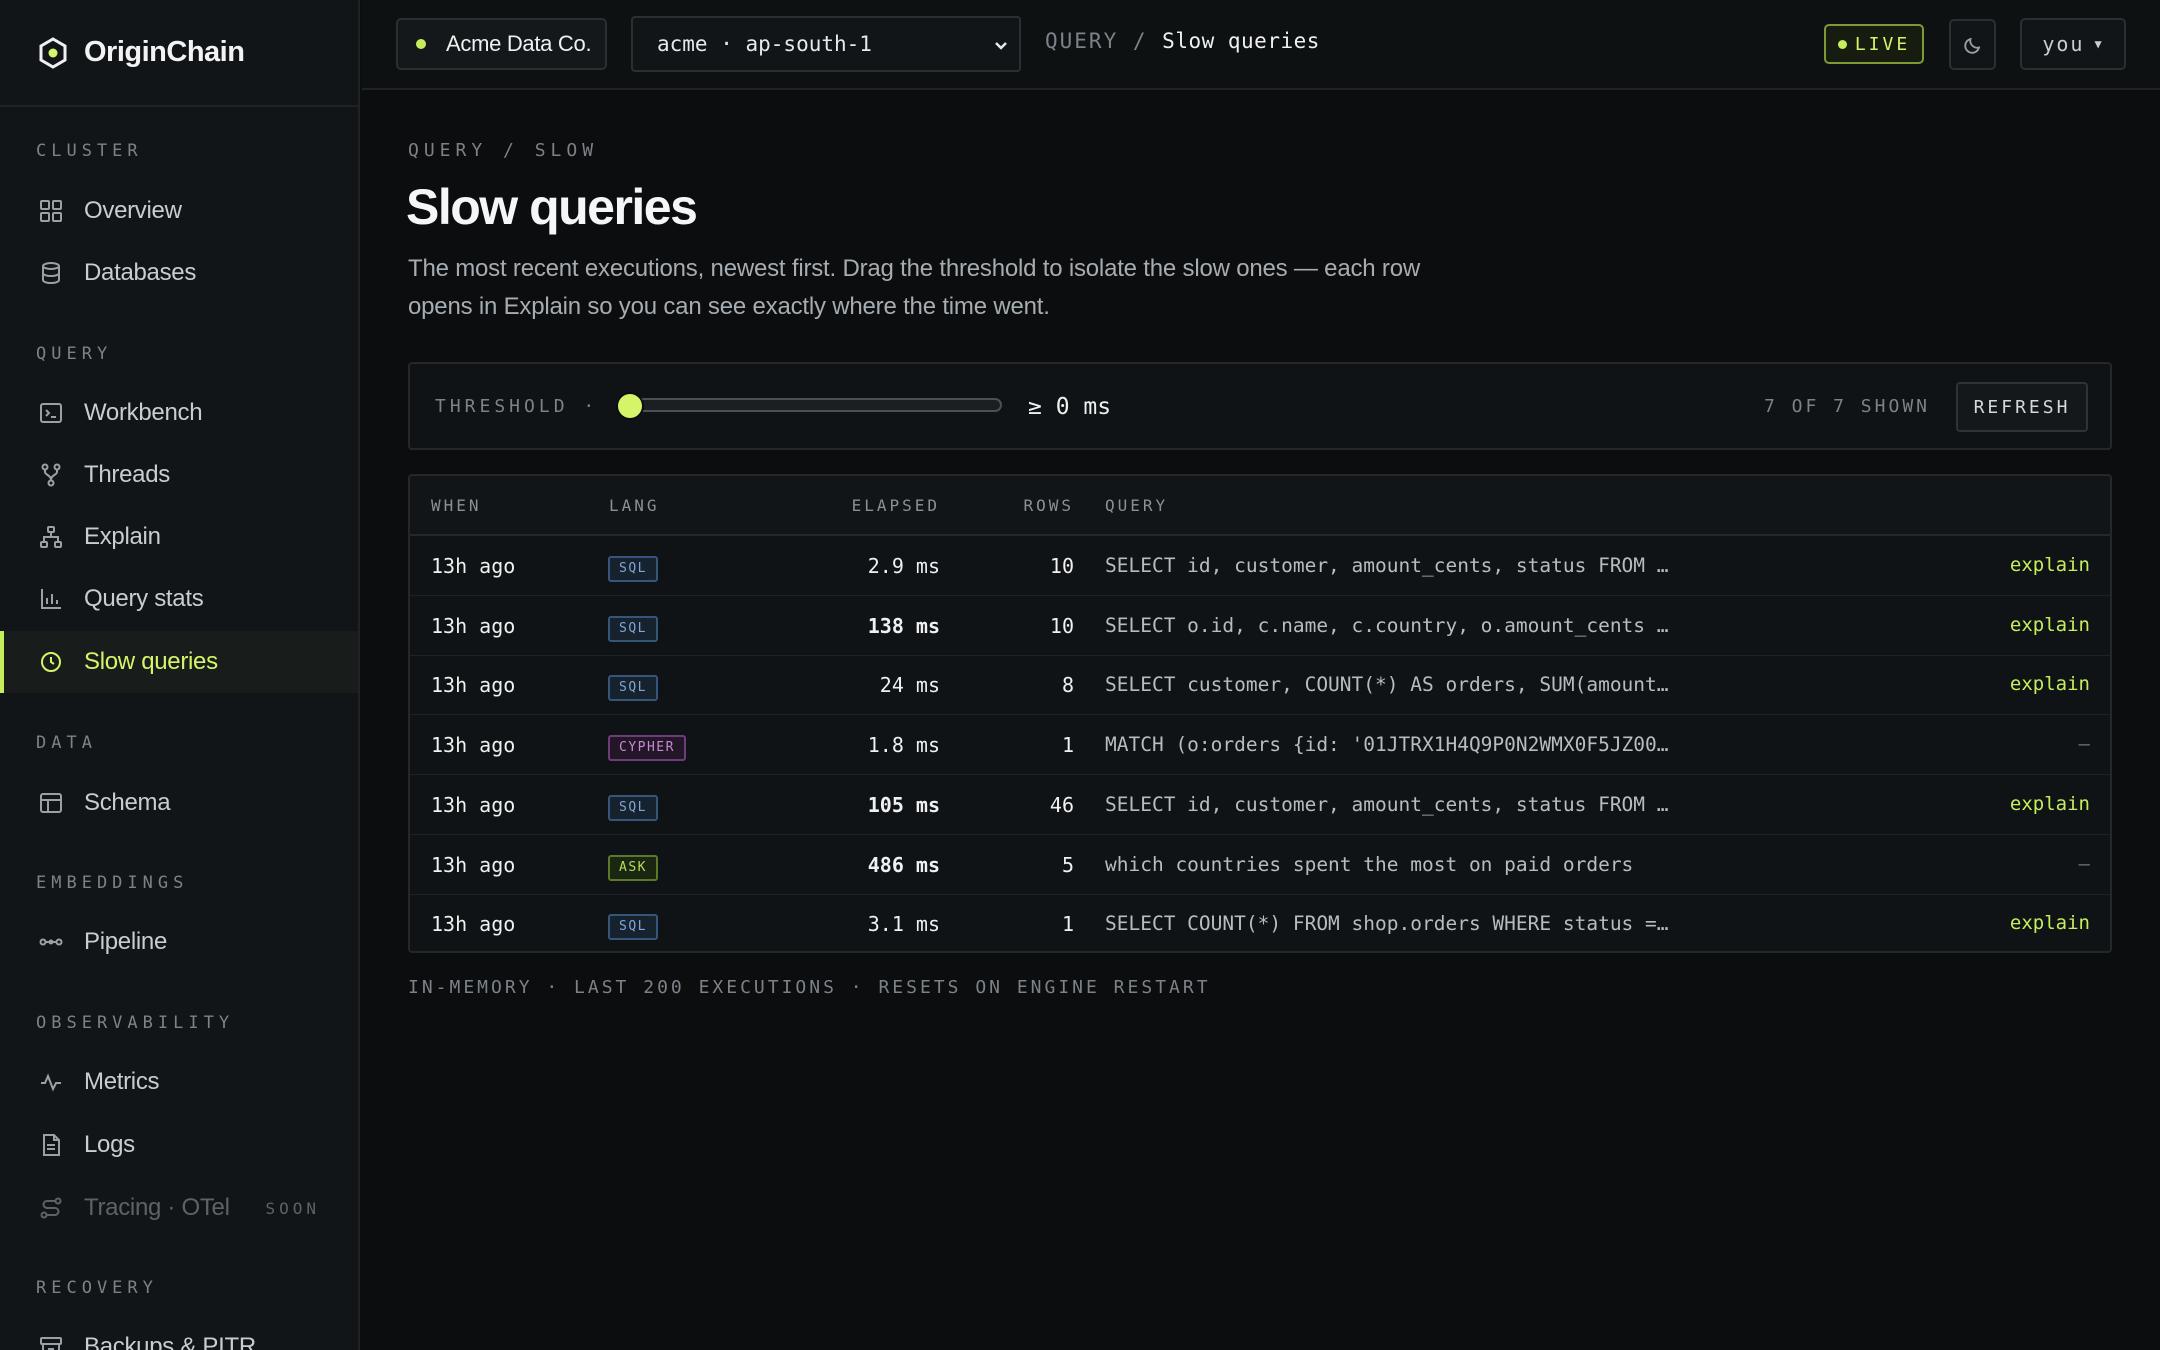 This screenshot has width=2160, height=1350. What do you see at coordinates (179, 942) in the screenshot?
I see `sidebar-item-pipeline: Pipeline` at bounding box center [179, 942].